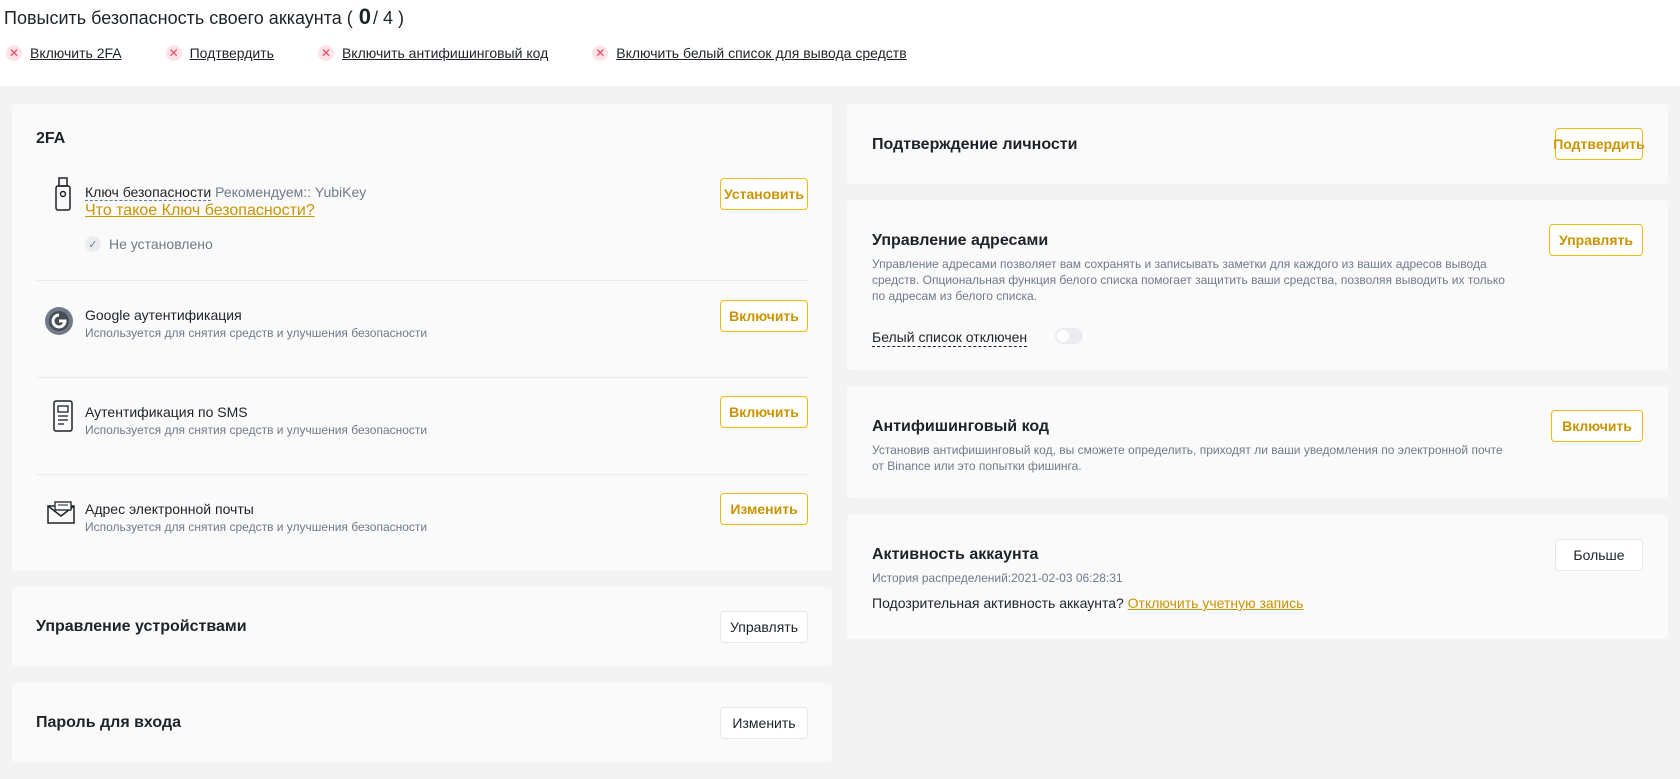 The image size is (1680, 779). What do you see at coordinates (445, 53) in the screenshot?
I see `step-link-antiphishing: Включить антифишинговый код` at bounding box center [445, 53].